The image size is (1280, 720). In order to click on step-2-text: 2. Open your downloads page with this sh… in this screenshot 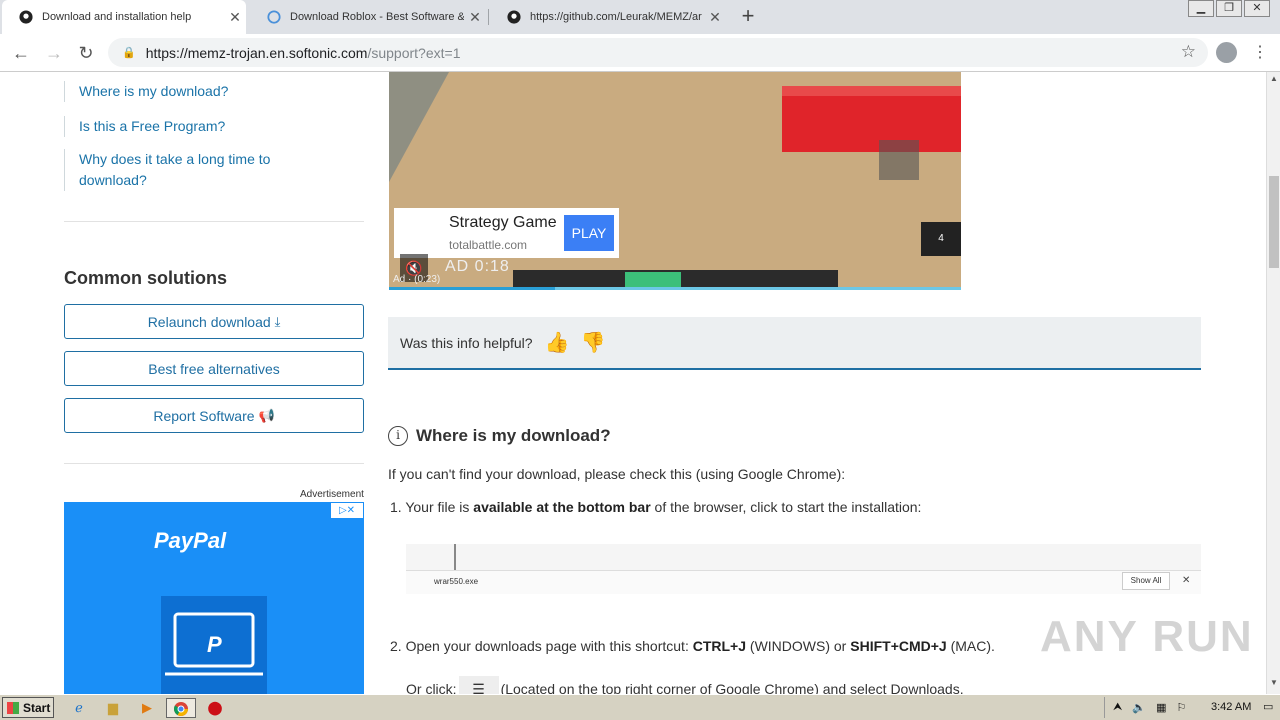, I will do `click(541, 646)`.